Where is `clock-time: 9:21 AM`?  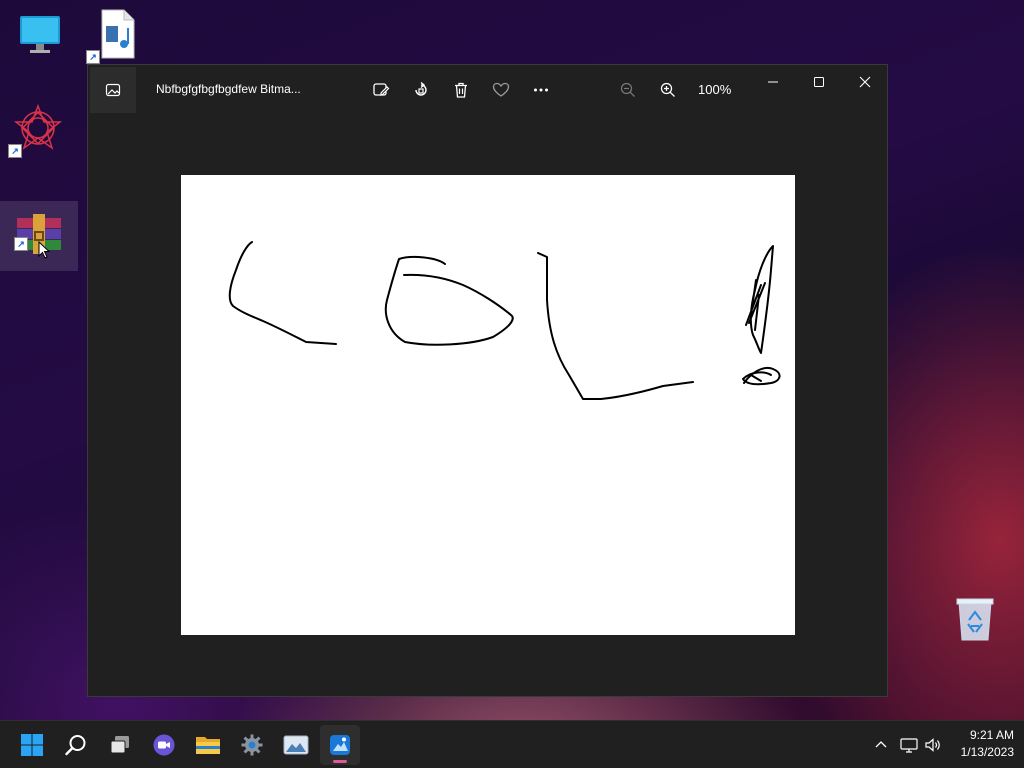
clock-time: 9:21 AM is located at coordinates (991, 735).